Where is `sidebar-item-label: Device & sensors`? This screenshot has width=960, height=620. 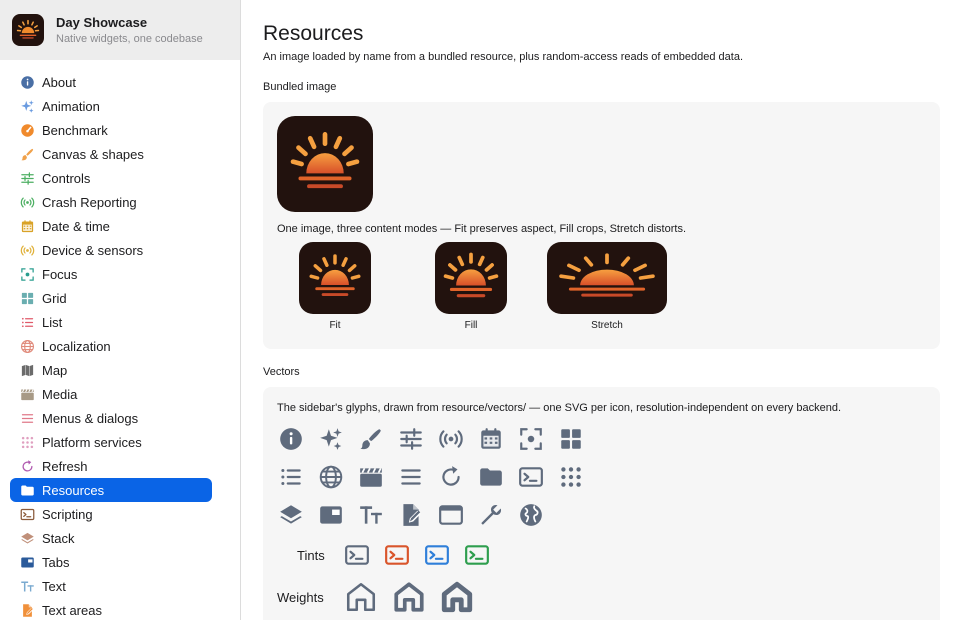 sidebar-item-label: Device & sensors is located at coordinates (93, 250).